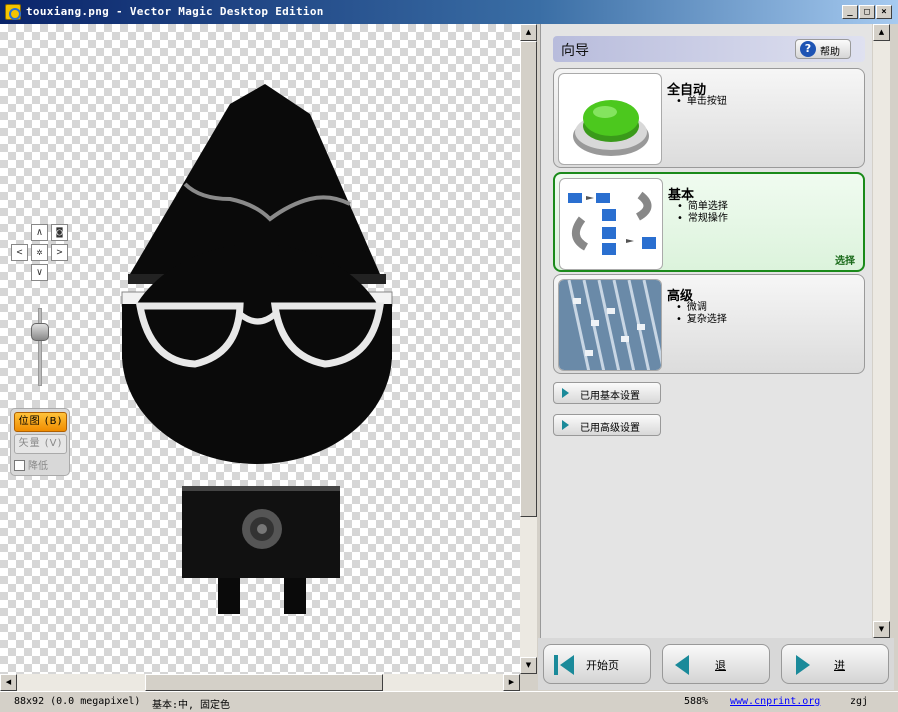 The image size is (898, 712). I want to click on select-label: 选择, so click(845, 259).